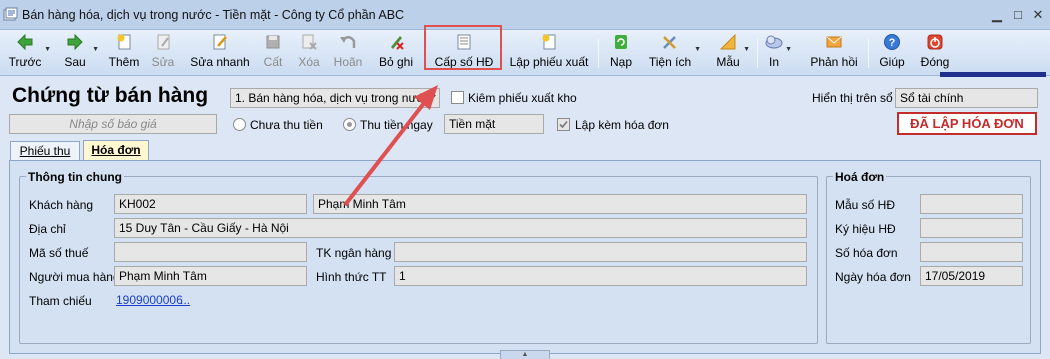 The width and height of the screenshot is (1050, 359). I want to click on display-on-books-label: Hiển thị trên sổ, so click(852, 98).